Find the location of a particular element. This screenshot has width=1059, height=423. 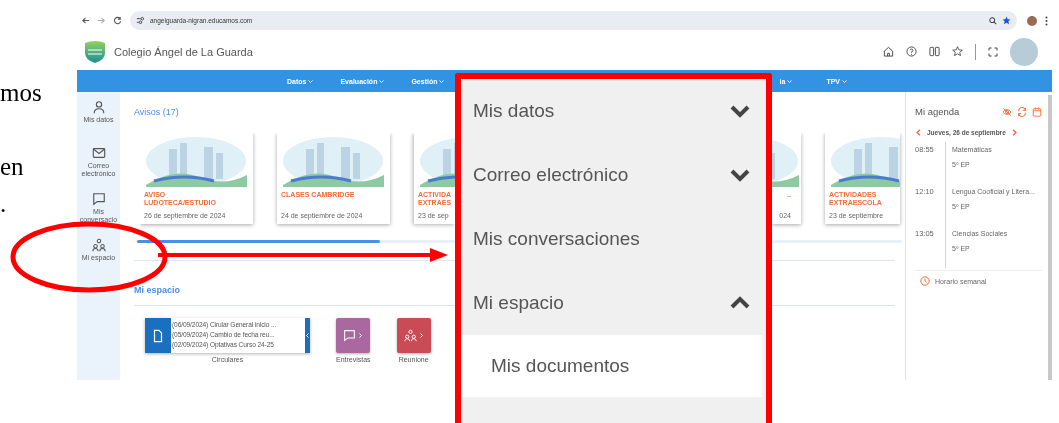

calendar-icon is located at coordinates (1037, 111).